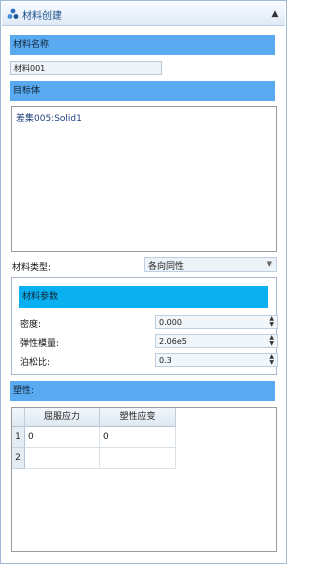 Image resolution: width=320 pixels, height=564 pixels. I want to click on target-body-header: 目标体, so click(142, 91).